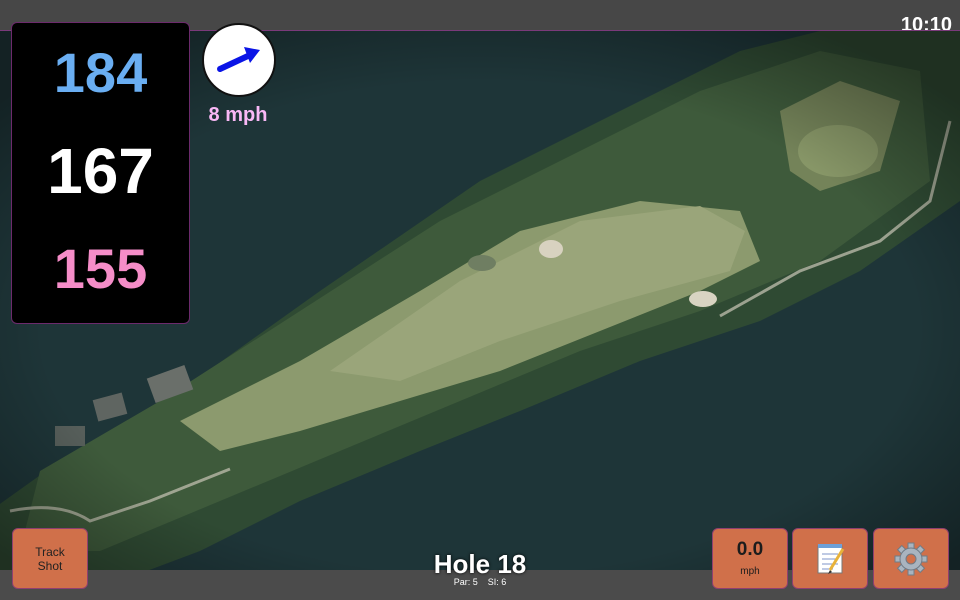 Image resolution: width=960 pixels, height=600 pixels. Describe the element at coordinates (480, 564) in the screenshot. I see `hole-title: Hole 18` at that location.